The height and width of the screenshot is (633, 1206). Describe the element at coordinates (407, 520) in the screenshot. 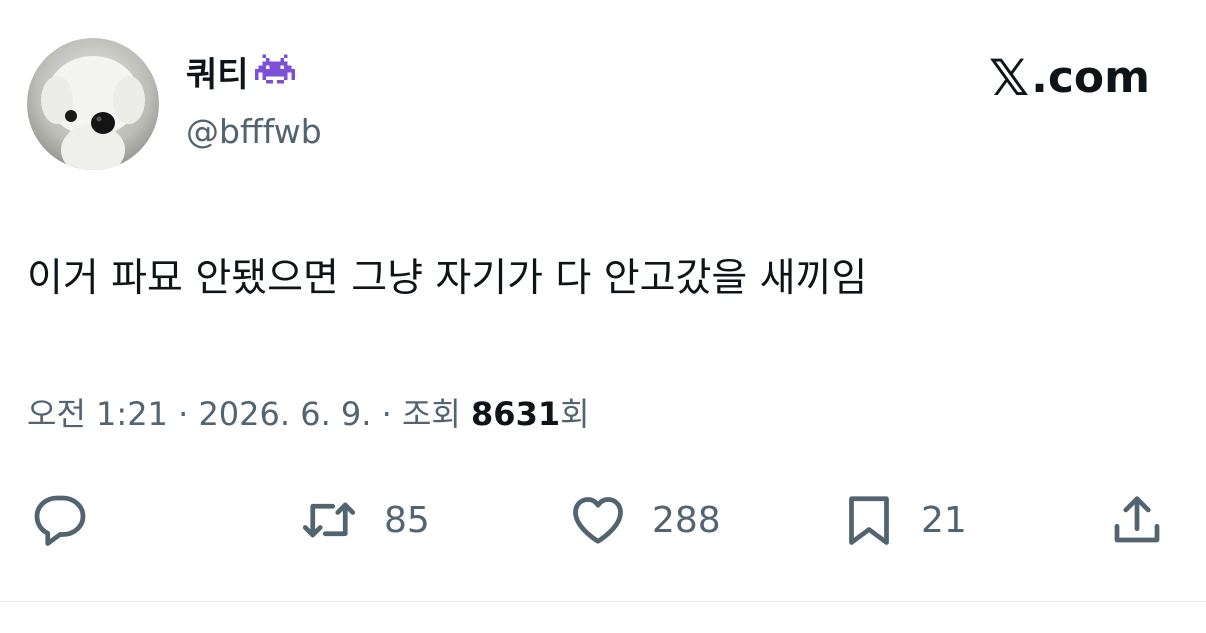

I see `retweet-count: 85` at that location.